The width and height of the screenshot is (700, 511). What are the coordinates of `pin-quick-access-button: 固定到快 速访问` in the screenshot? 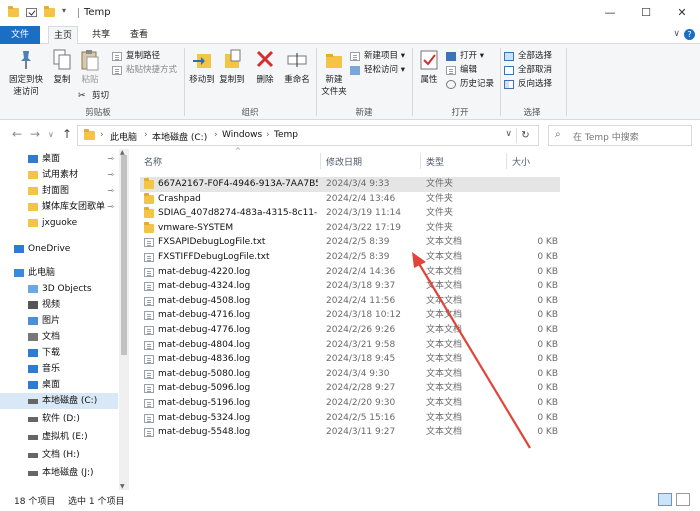 It's located at (26, 73).